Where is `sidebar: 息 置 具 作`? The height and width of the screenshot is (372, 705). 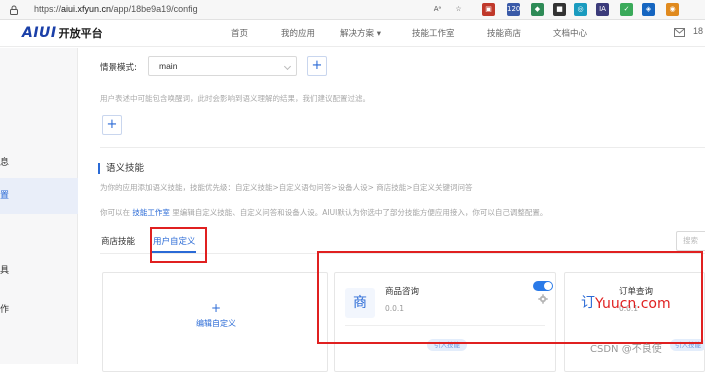
sidebar: 息 置 具 作 is located at coordinates (39, 206).